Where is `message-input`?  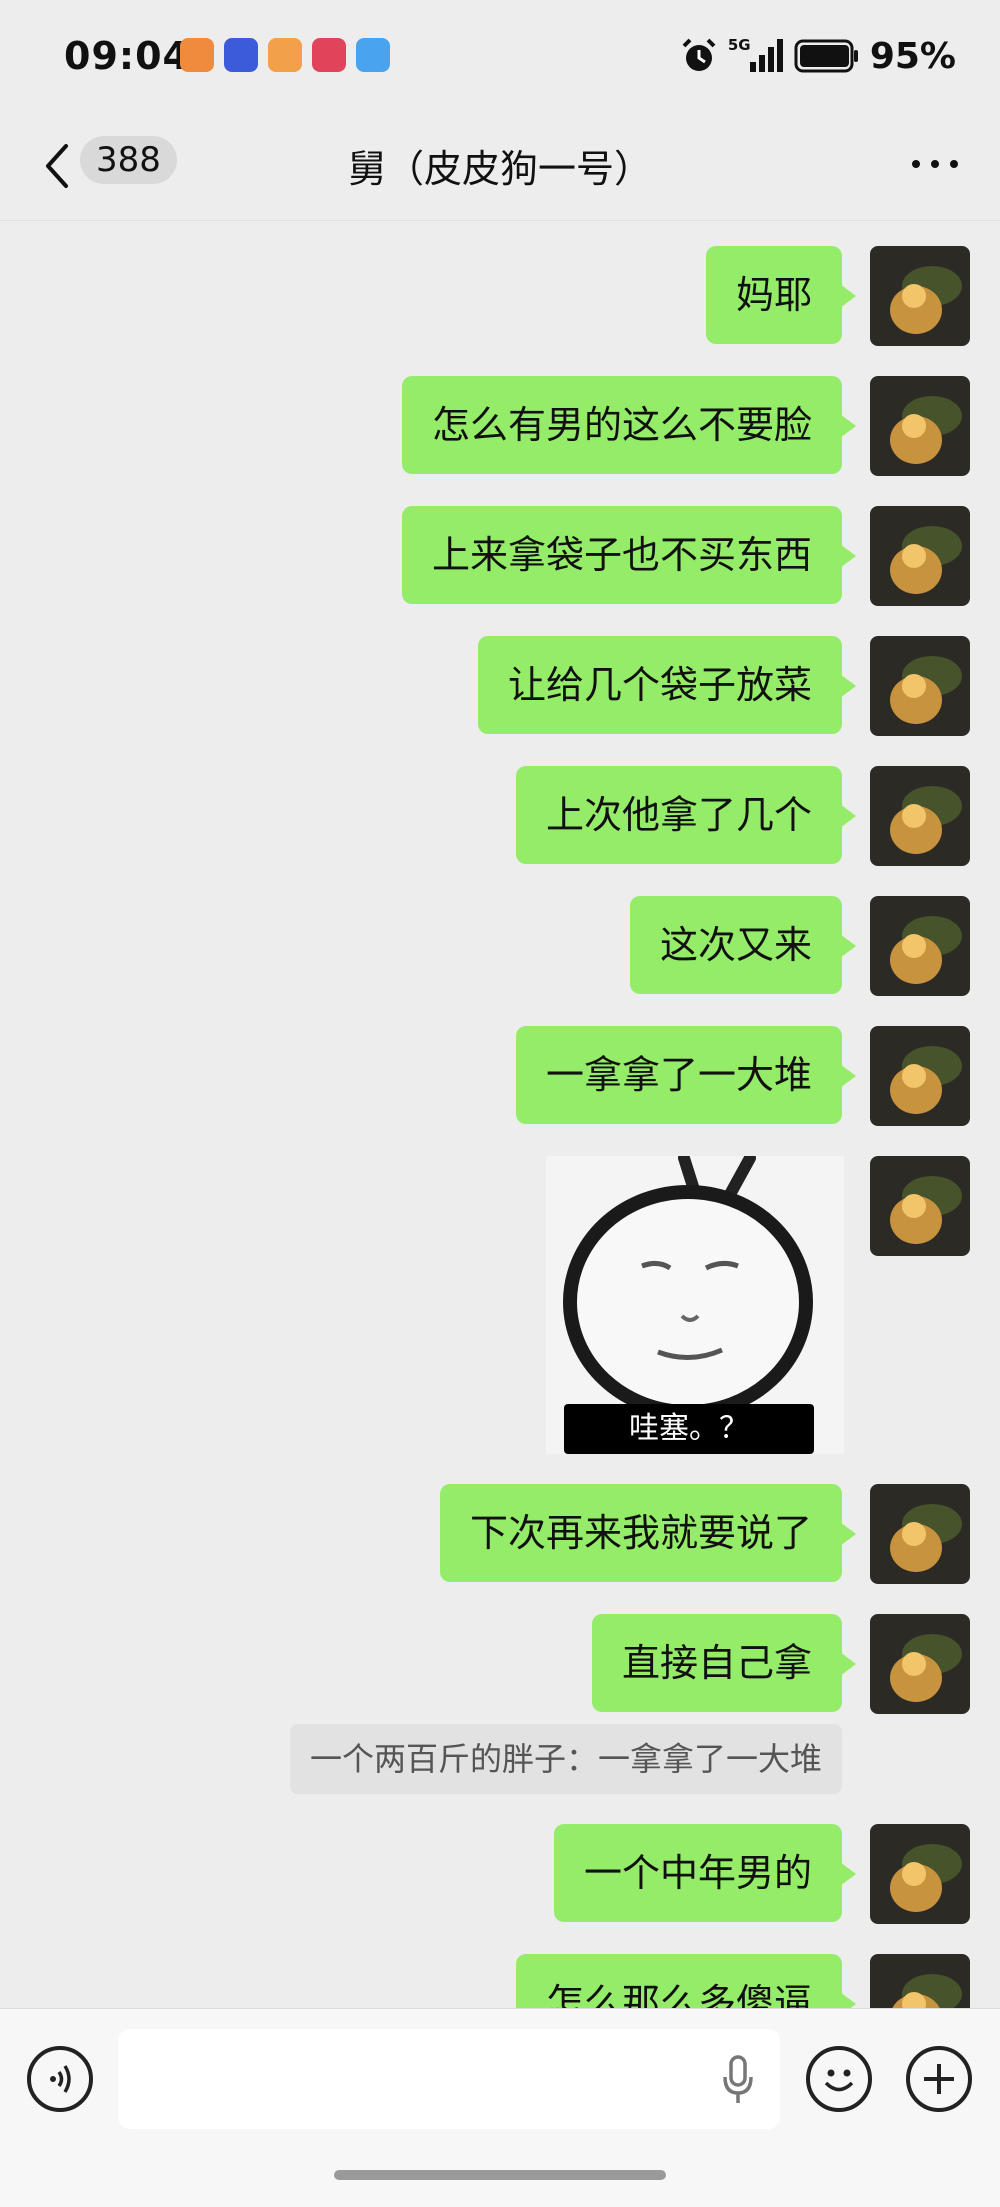 message-input is located at coordinates (449, 2079).